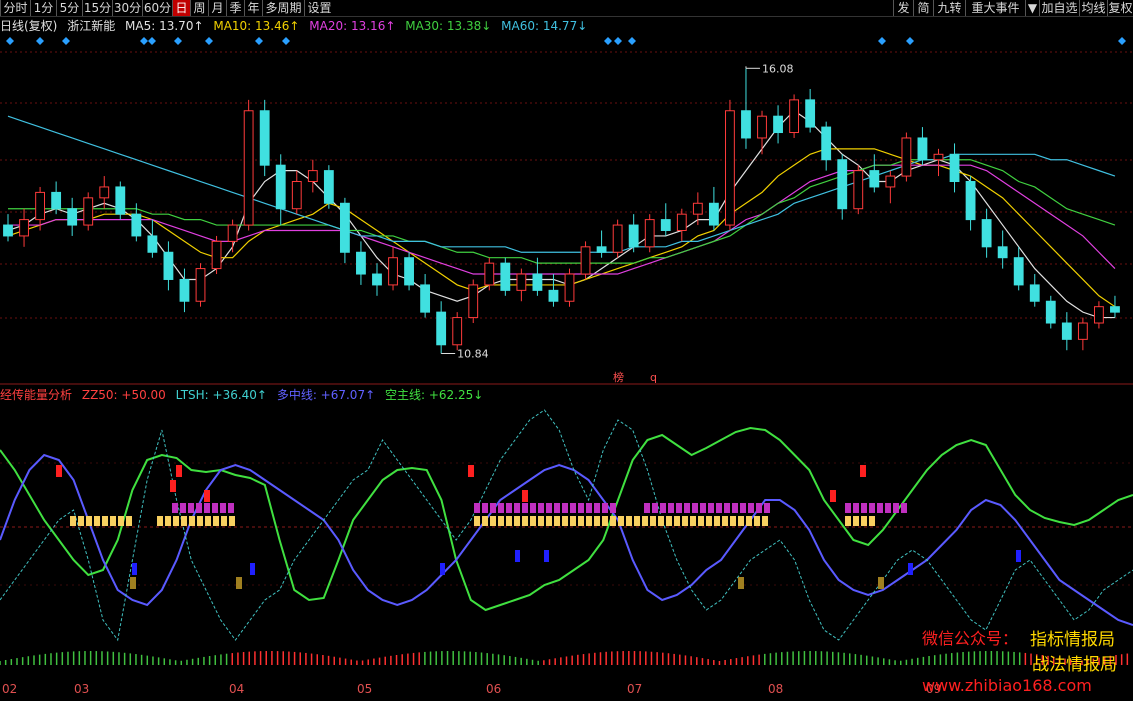  I want to click on x-tick-6: 08, so click(776, 689).